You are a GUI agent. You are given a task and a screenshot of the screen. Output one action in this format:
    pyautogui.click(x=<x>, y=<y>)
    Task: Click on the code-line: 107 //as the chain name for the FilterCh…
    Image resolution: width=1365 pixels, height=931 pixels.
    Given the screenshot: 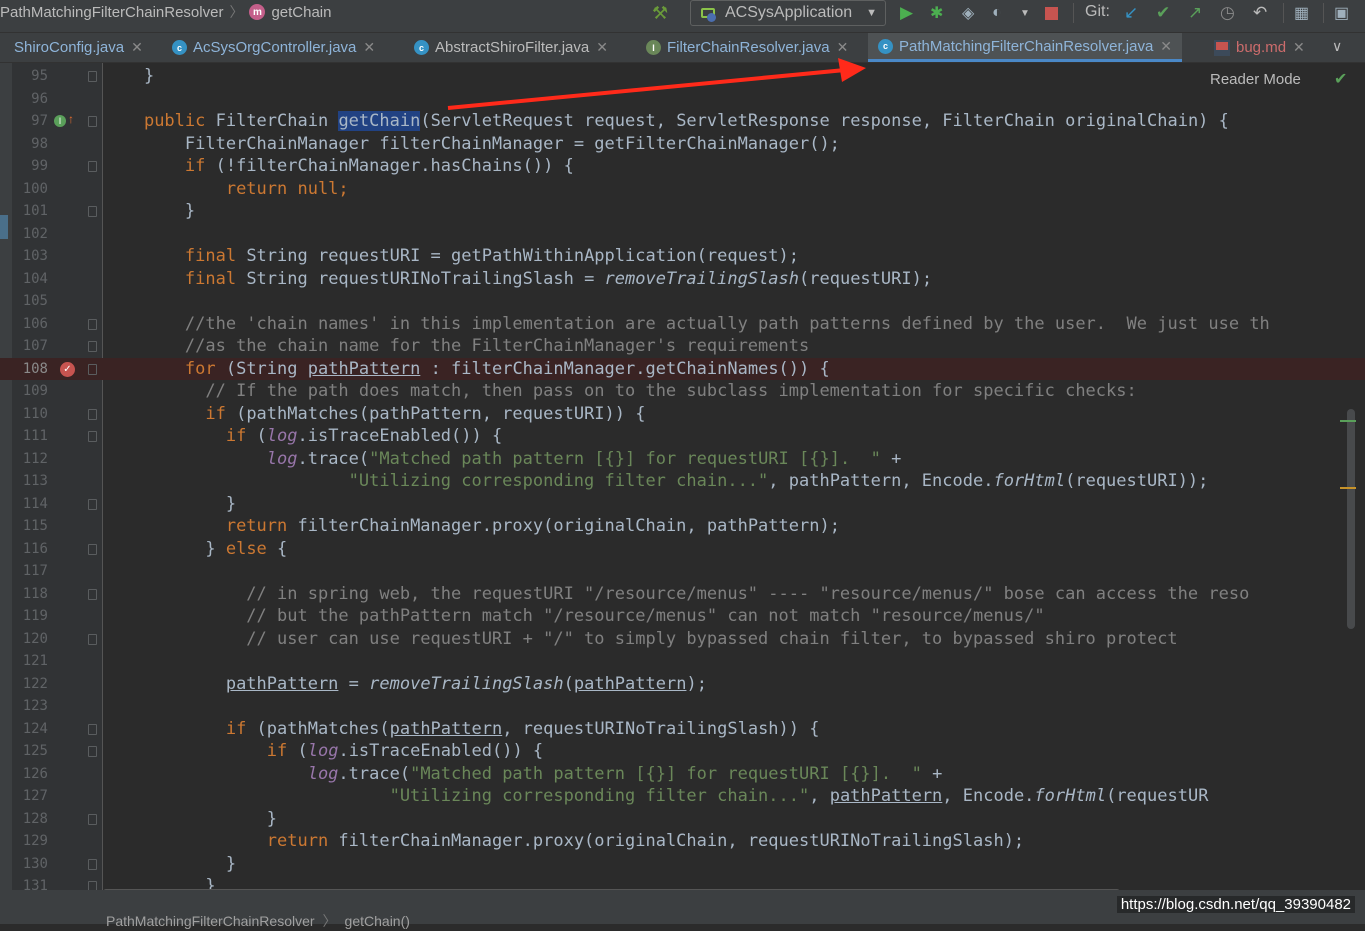 What is the action you would take?
    pyautogui.click(x=682, y=346)
    